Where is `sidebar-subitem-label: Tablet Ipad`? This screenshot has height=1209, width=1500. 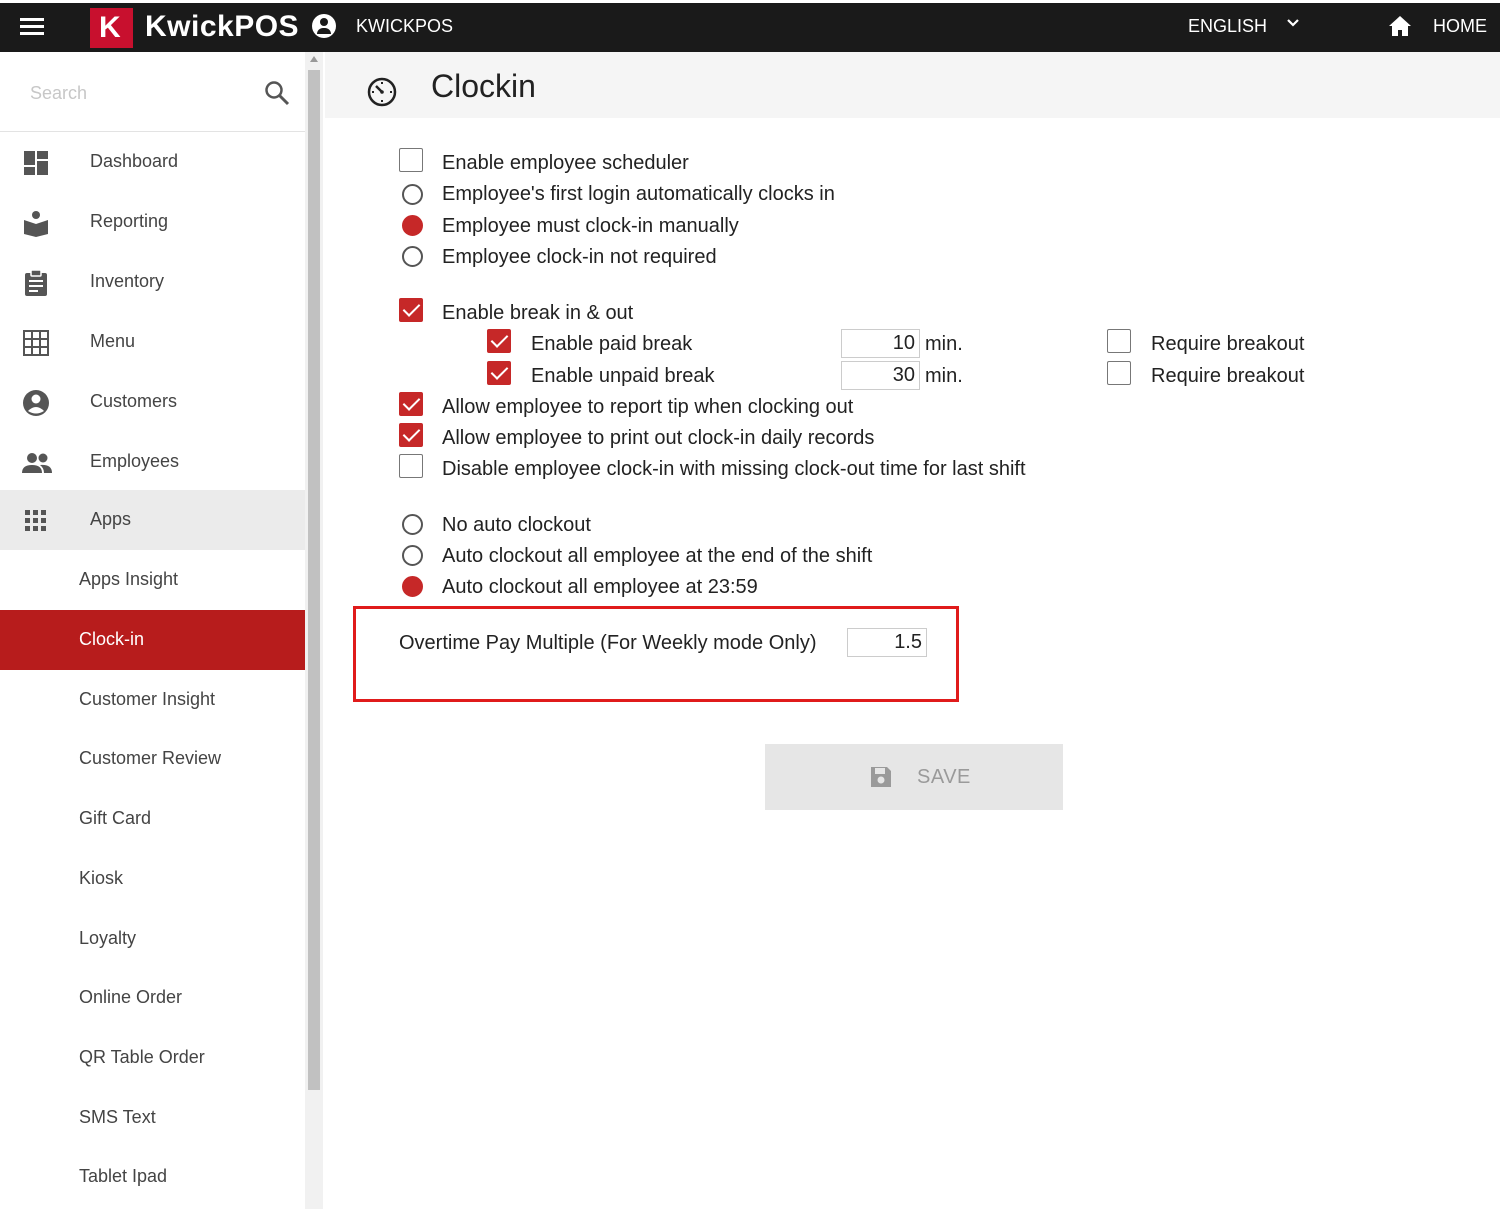
sidebar-subitem-label: Tablet Ipad is located at coordinates (123, 1176).